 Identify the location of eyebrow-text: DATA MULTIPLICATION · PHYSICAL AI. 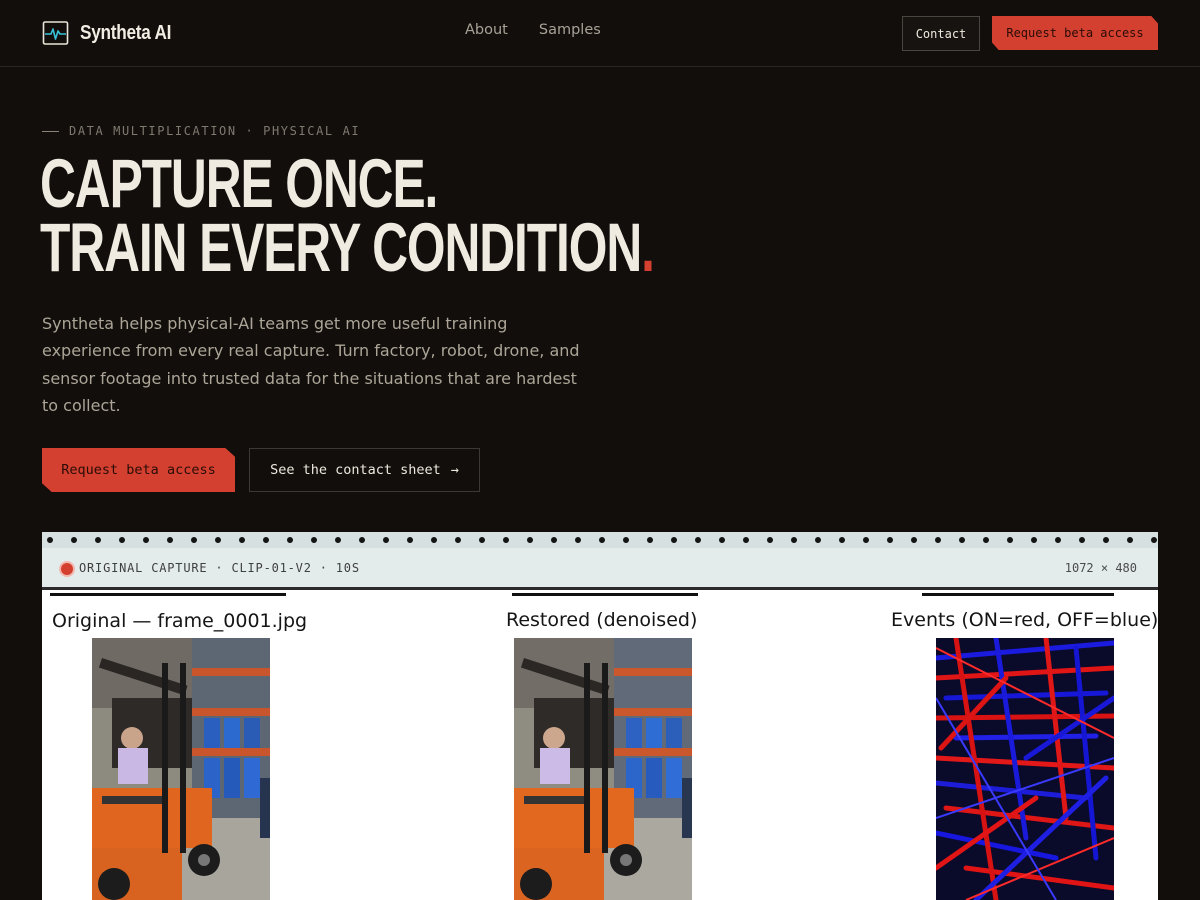
(215, 131).